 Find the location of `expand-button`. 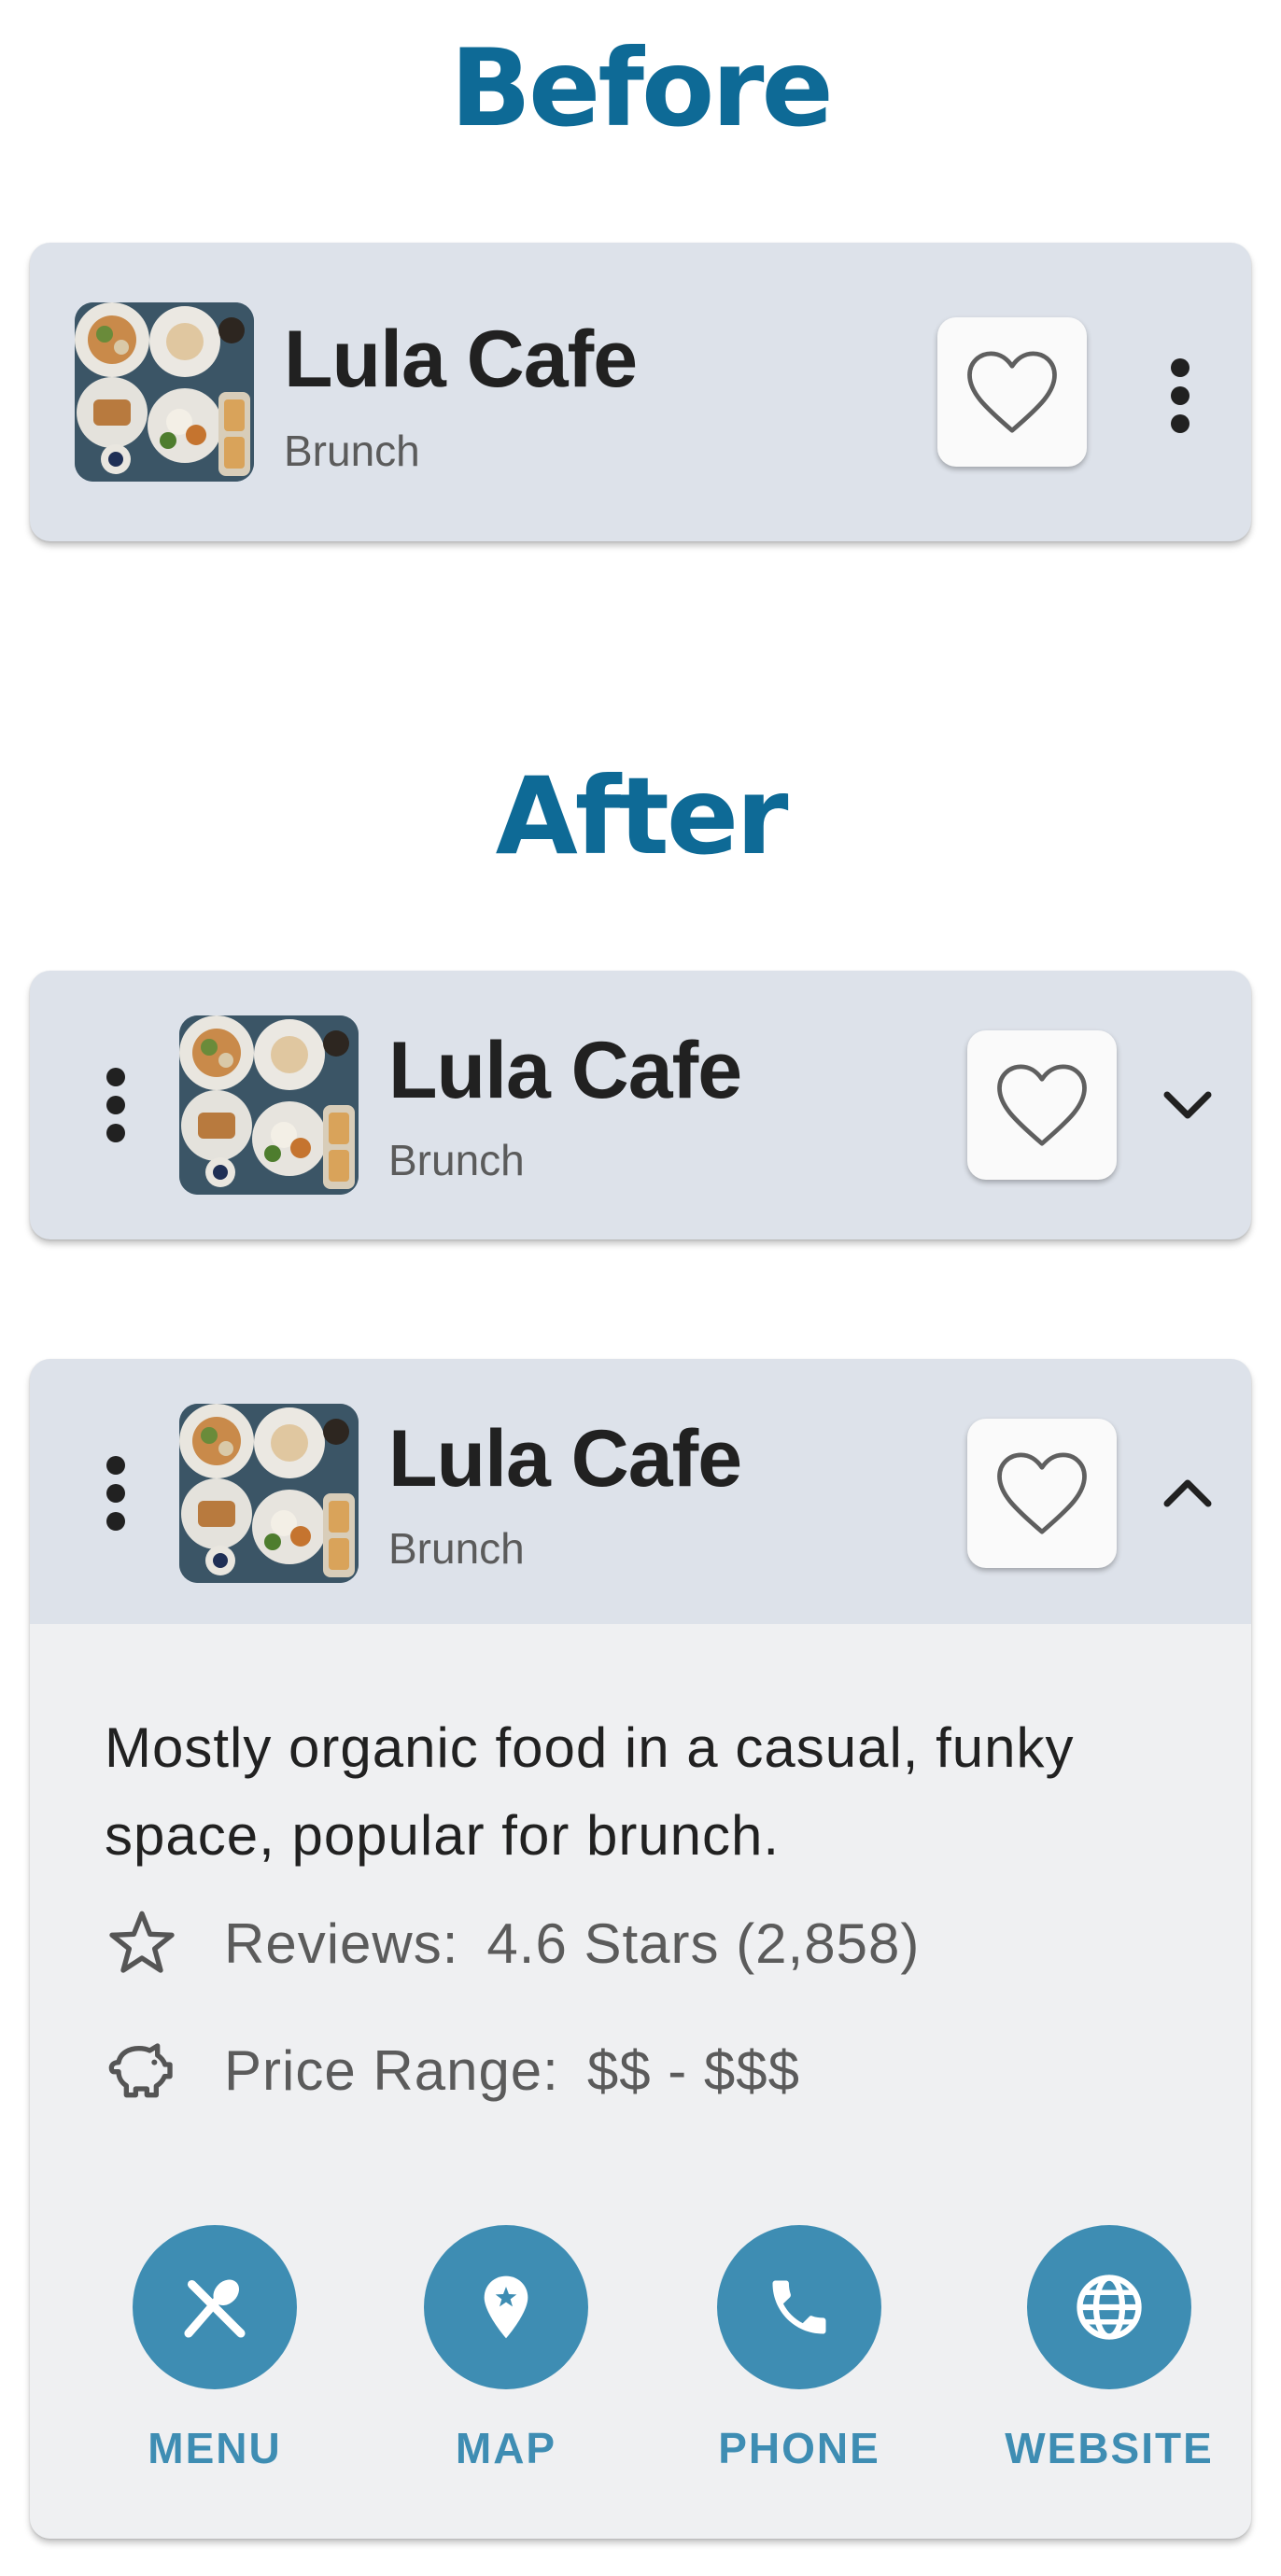

expand-button is located at coordinates (1187, 1105).